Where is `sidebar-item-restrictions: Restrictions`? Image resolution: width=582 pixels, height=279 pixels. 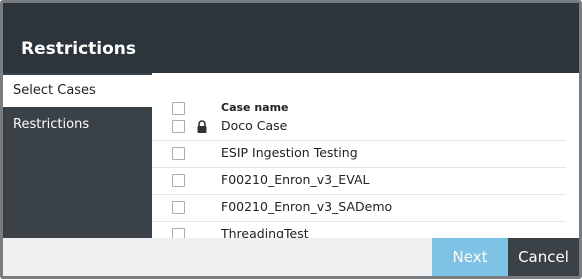 sidebar-item-restrictions: Restrictions is located at coordinates (77, 125).